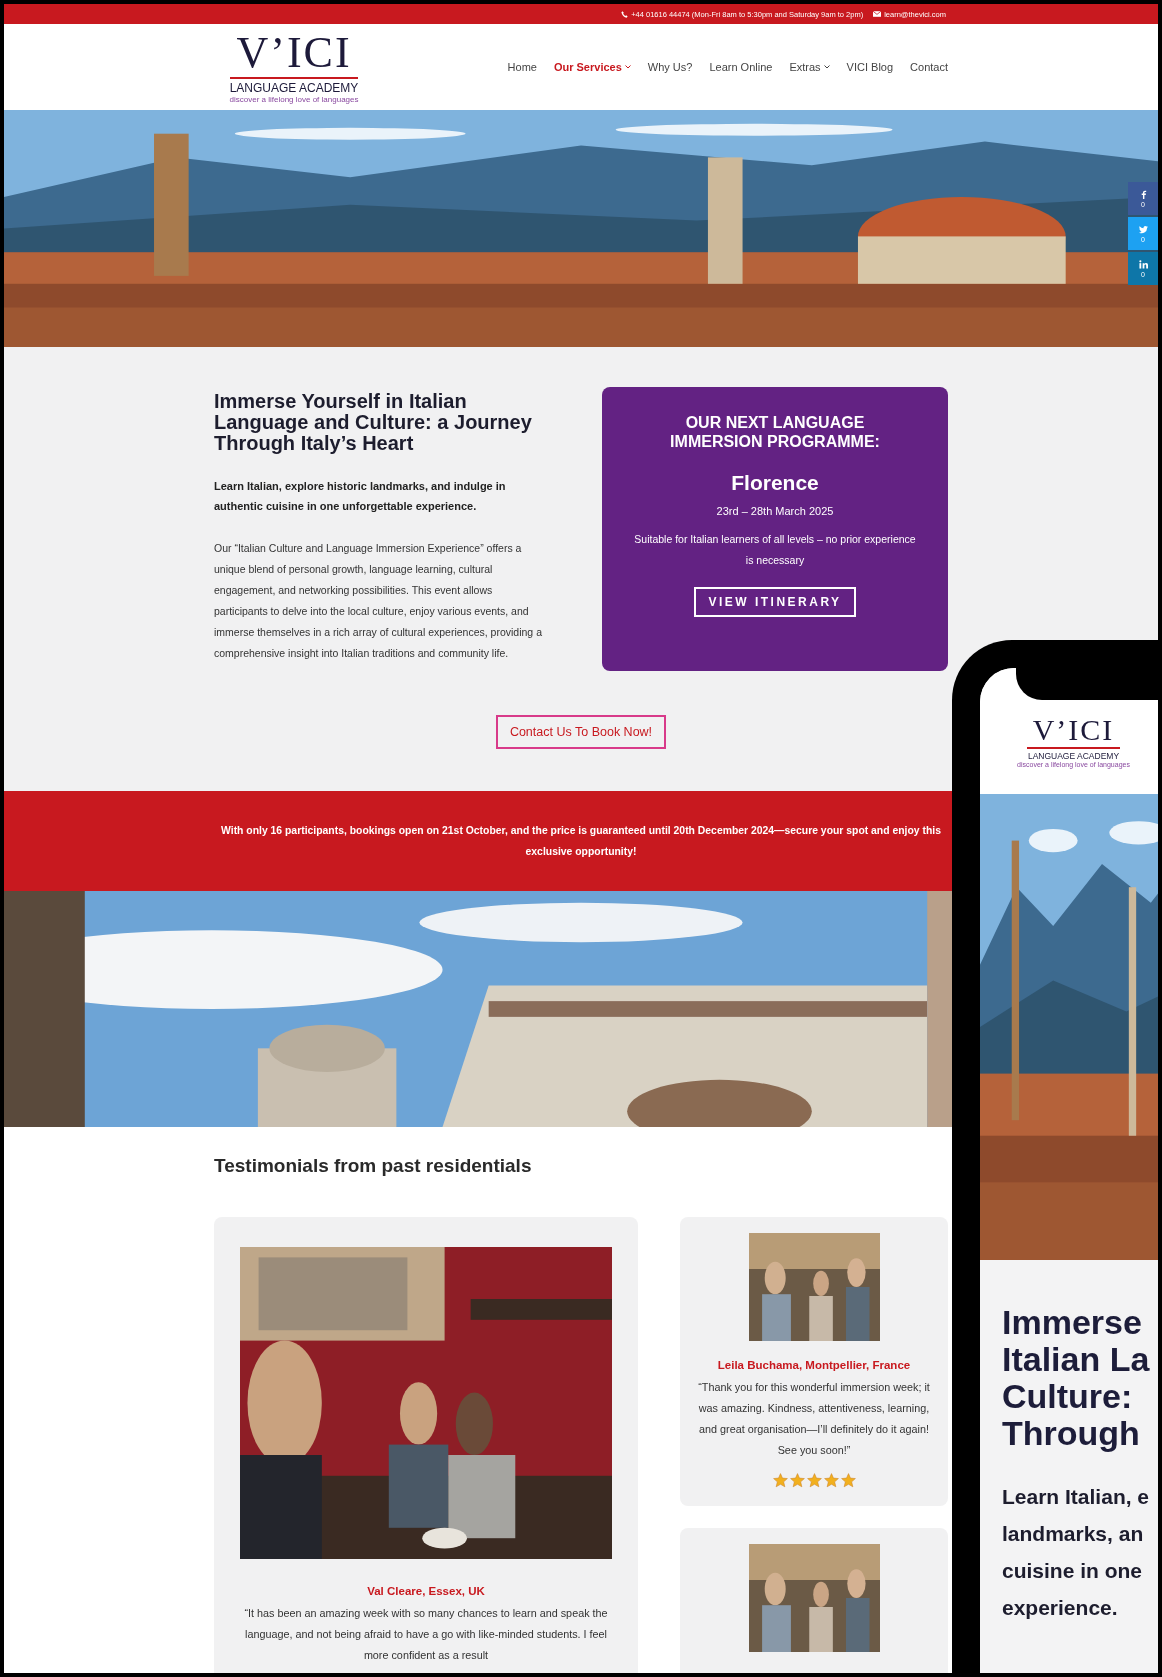 The width and height of the screenshot is (1162, 1677). Describe the element at coordinates (741, 67) in the screenshot. I see `nav-link: Learn Online` at that location.